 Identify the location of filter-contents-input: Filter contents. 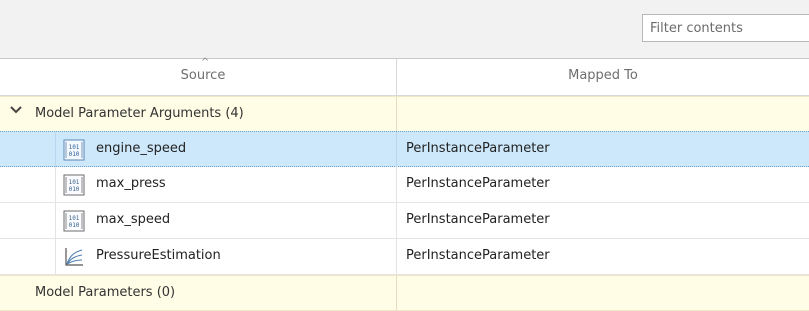
(725, 28).